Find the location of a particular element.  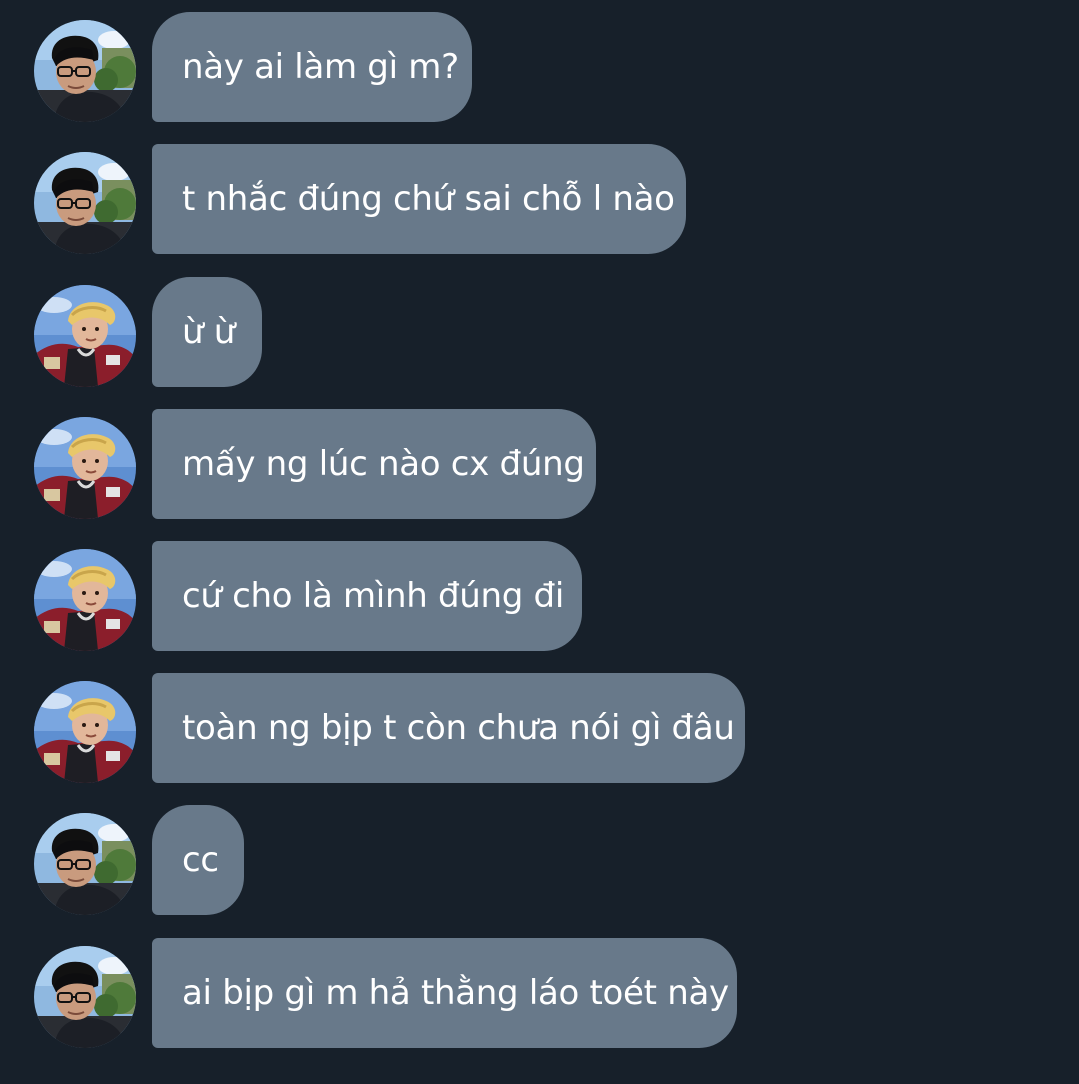

message-row: cc is located at coordinates (539, 860).